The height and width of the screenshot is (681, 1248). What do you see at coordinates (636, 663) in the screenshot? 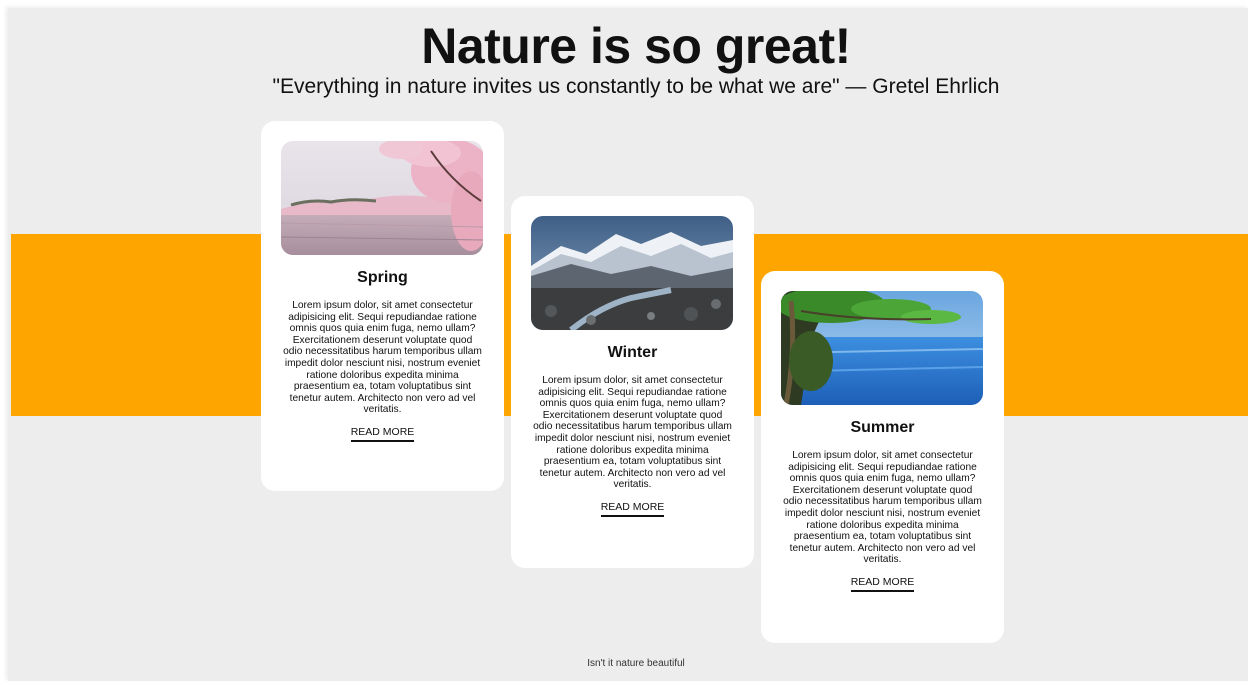
I see `footer-text: Isn't it nature beautiful` at bounding box center [636, 663].